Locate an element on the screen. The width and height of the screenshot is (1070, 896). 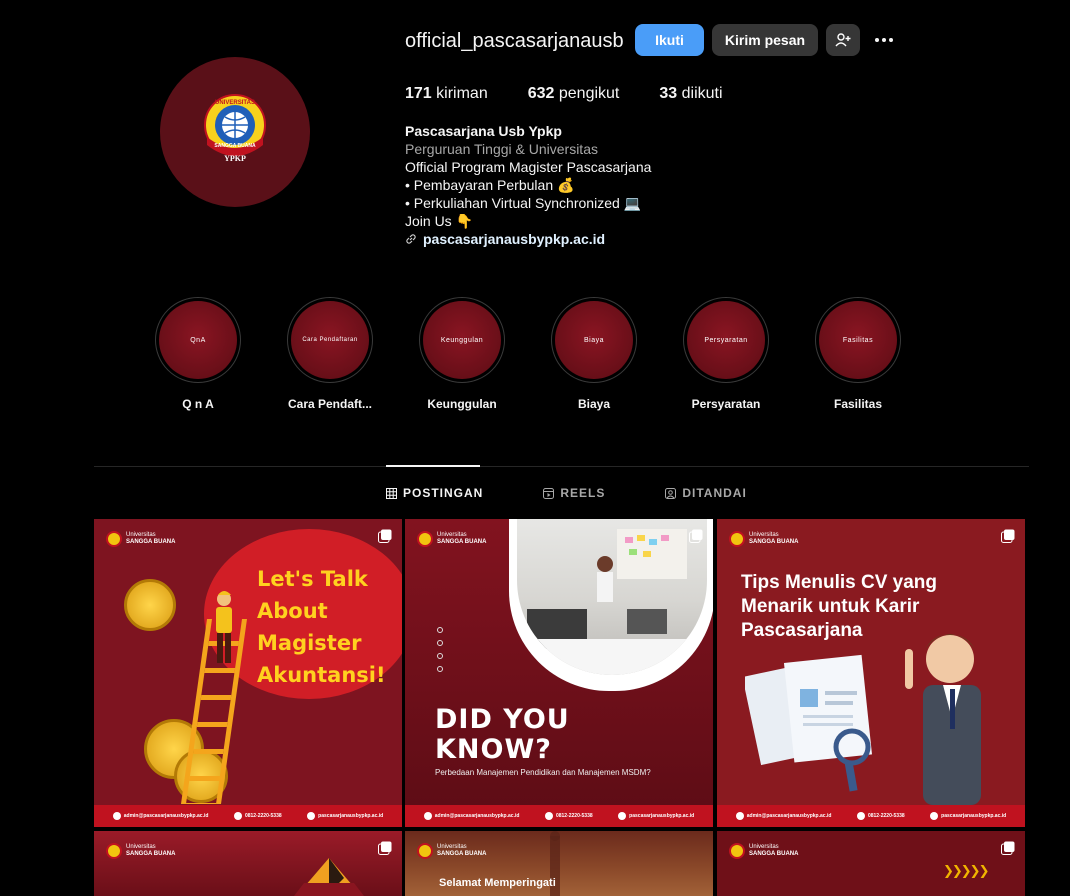
highlight-fees: Biaya Biaya is located at coordinates (594, 354).